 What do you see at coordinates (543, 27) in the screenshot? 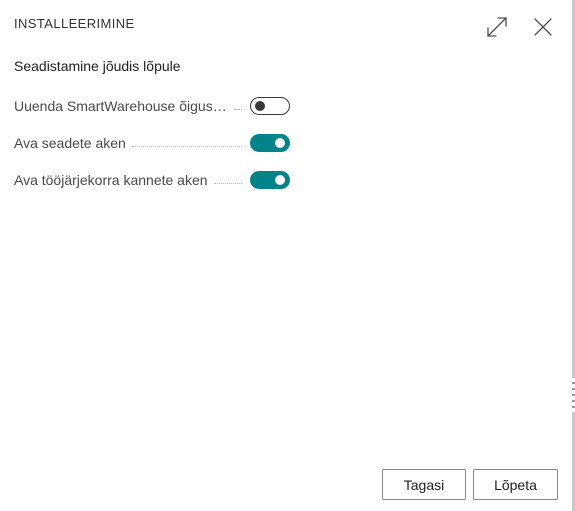
I see `close-icon` at bounding box center [543, 27].